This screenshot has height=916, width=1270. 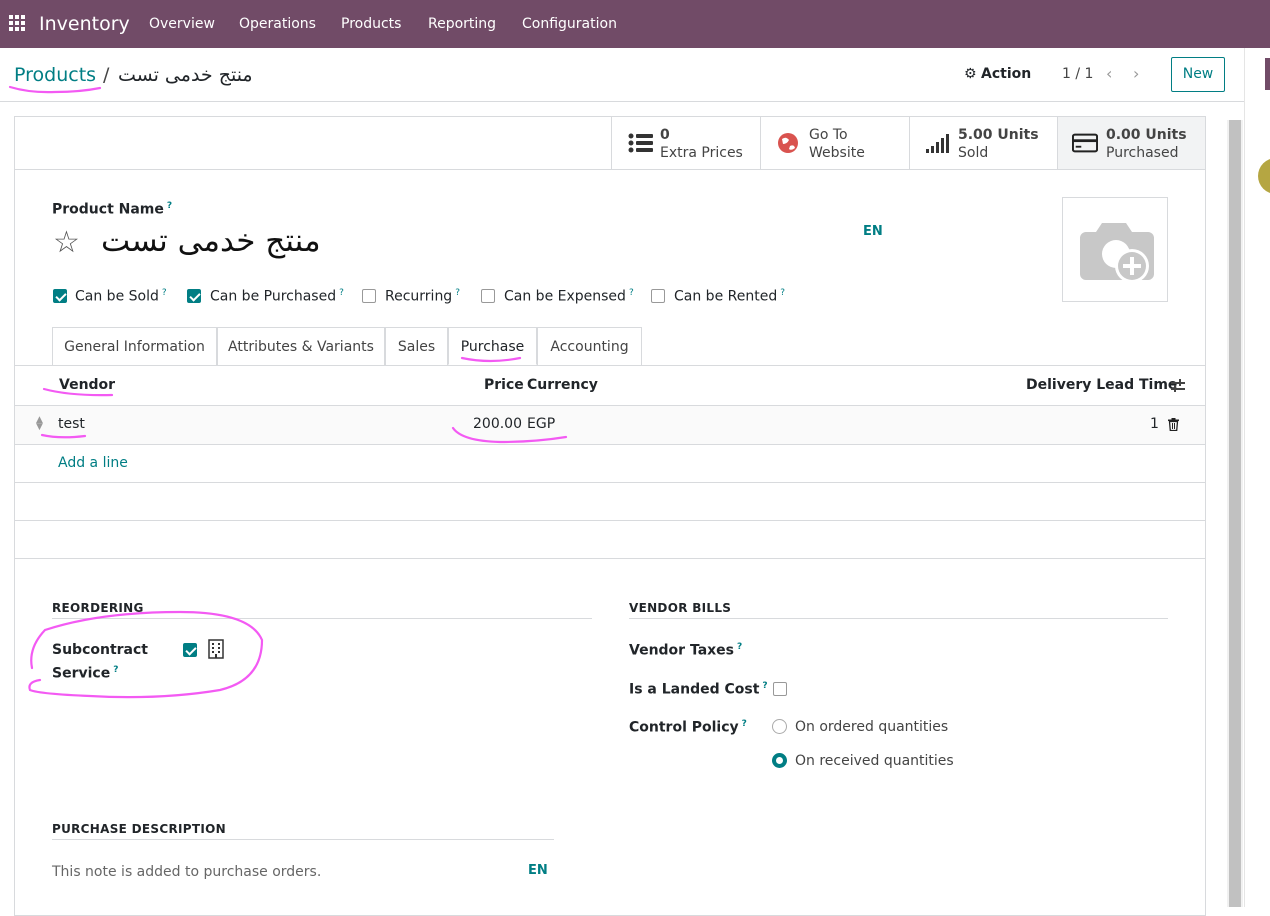 I want to click on website-label-1: Go To, so click(x=828, y=135).